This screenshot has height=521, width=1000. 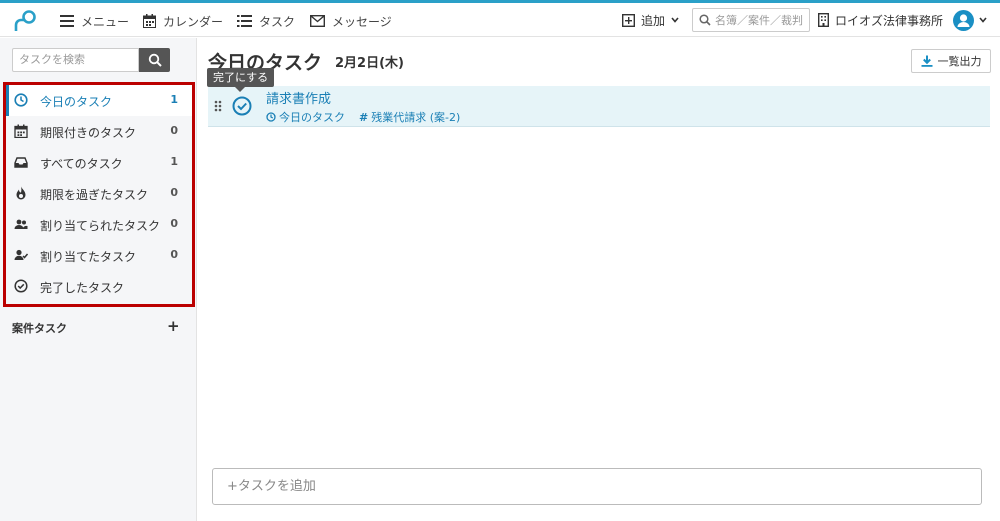 What do you see at coordinates (21, 224) in the screenshot?
I see `users-icon` at bounding box center [21, 224].